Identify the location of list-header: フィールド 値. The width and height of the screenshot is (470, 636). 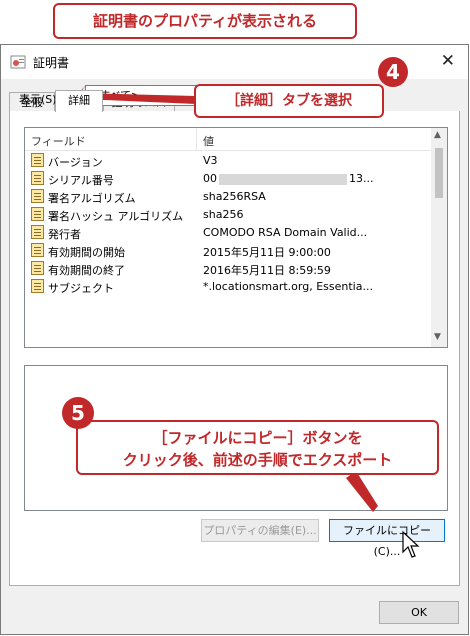
(228, 139).